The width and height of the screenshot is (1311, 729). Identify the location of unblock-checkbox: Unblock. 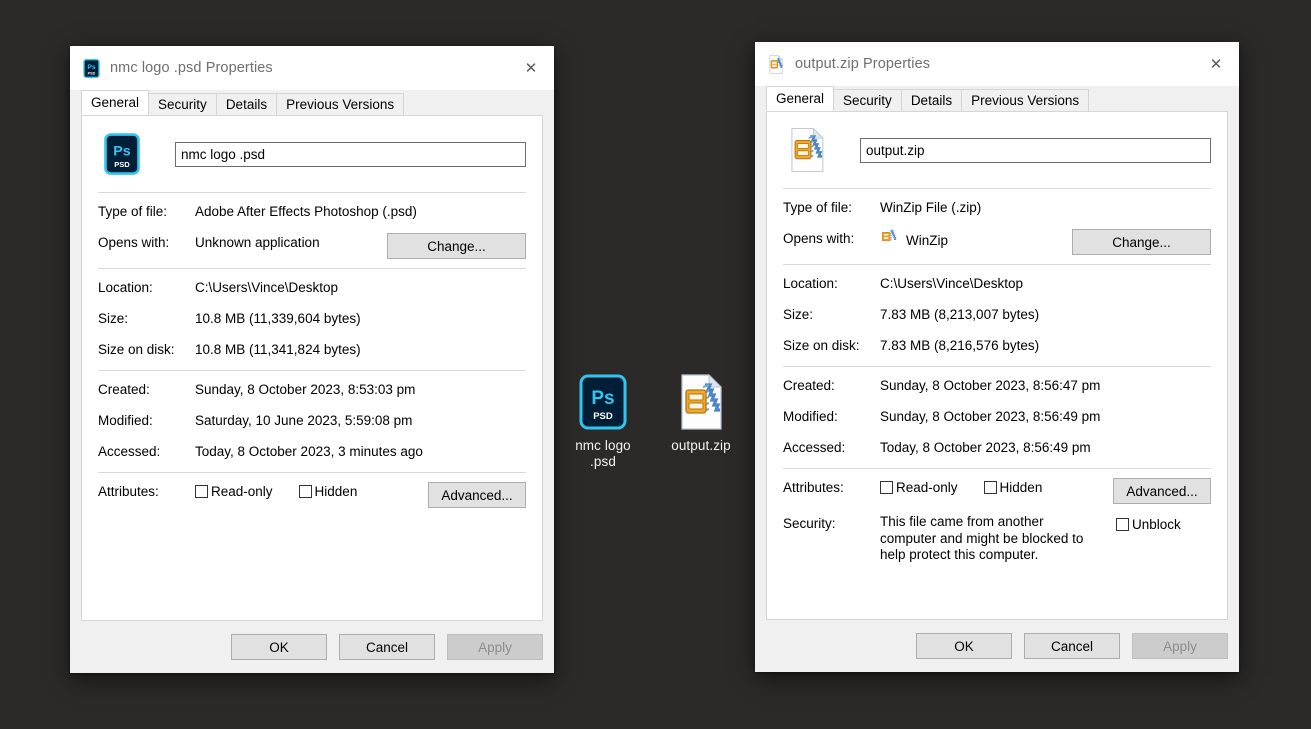
(1148, 524).